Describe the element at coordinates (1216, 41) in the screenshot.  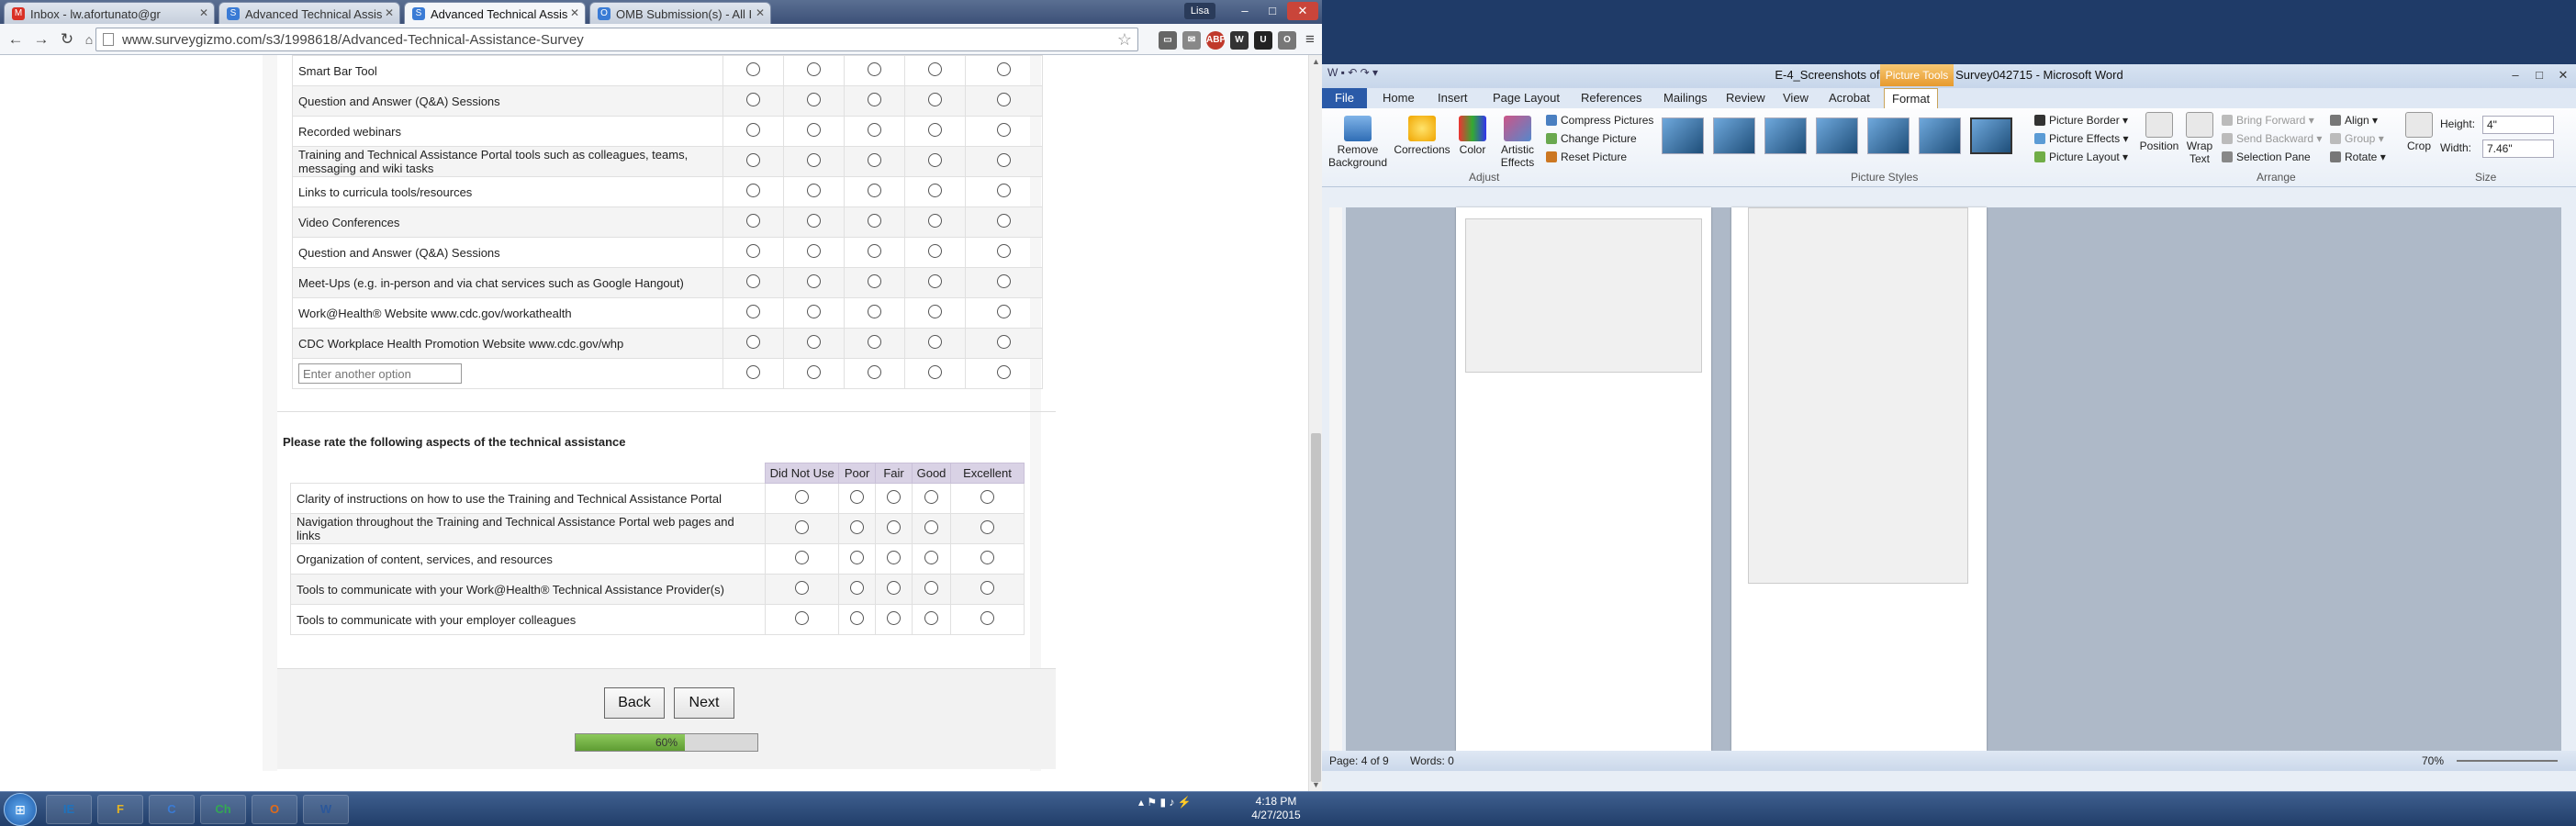
I see `adblock-icon: ABP` at that location.